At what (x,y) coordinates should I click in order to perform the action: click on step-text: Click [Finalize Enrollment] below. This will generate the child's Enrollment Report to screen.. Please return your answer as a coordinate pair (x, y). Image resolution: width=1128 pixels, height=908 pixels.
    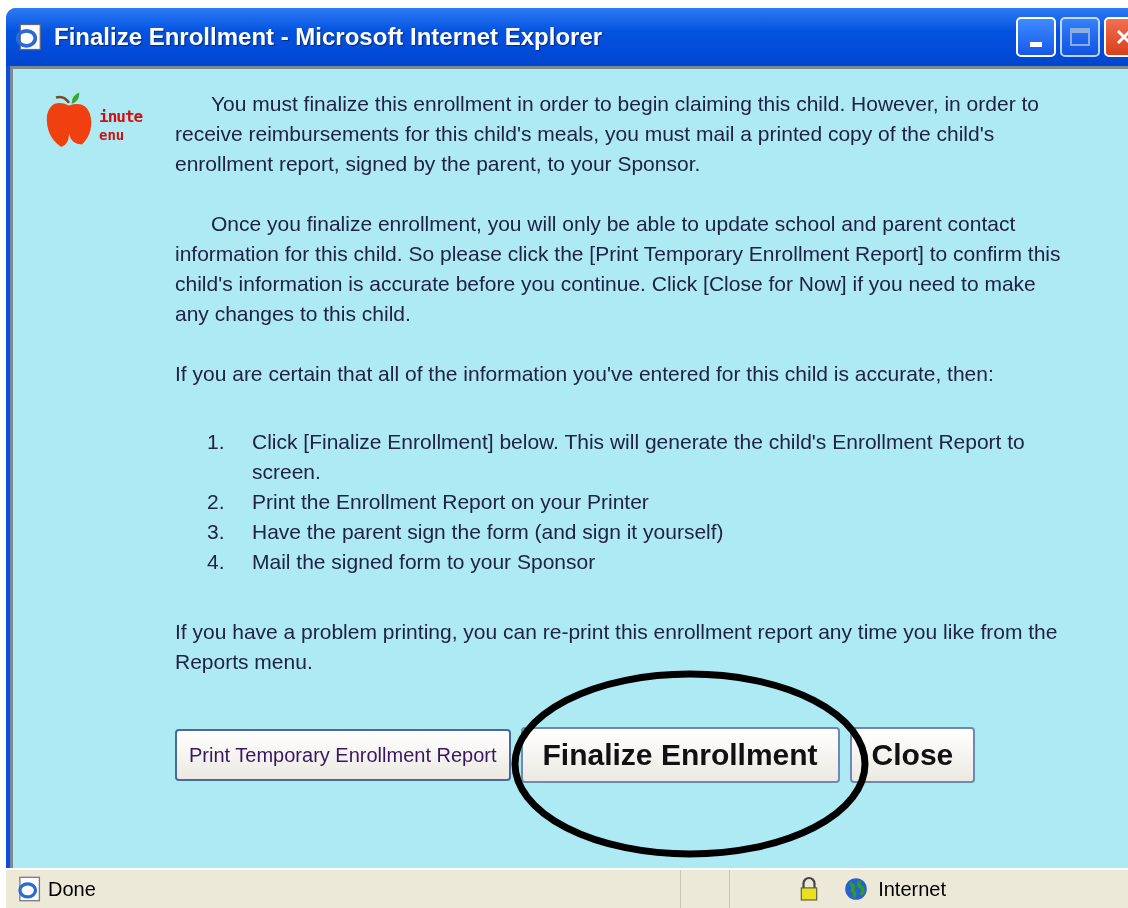
    Looking at the image, I should click on (639, 457).